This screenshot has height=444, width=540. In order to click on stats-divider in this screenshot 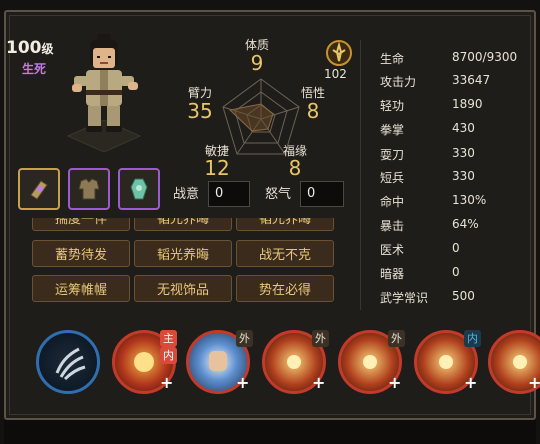, I will do `click(360, 175)`.